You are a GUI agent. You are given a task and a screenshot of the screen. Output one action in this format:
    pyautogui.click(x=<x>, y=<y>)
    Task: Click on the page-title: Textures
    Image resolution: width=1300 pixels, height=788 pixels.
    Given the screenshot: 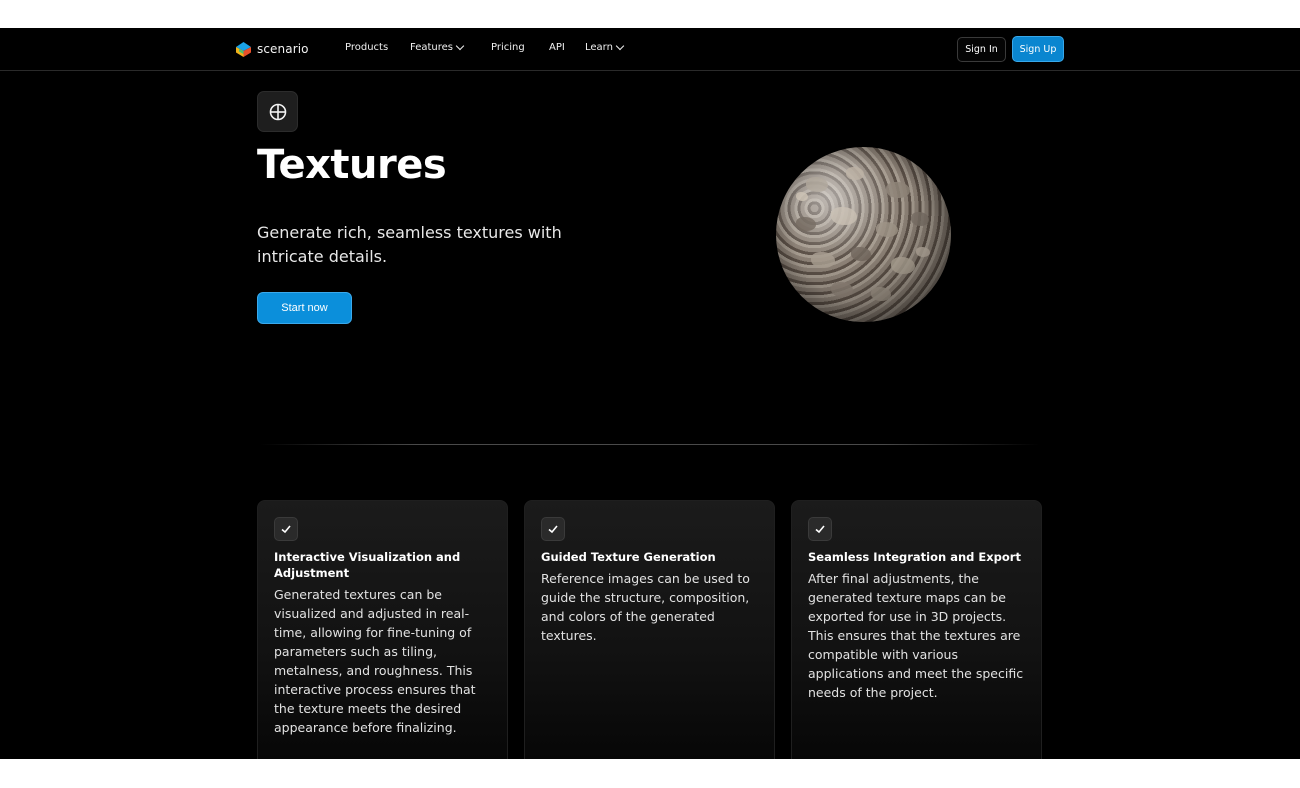 What is the action you would take?
    pyautogui.click(x=352, y=165)
    